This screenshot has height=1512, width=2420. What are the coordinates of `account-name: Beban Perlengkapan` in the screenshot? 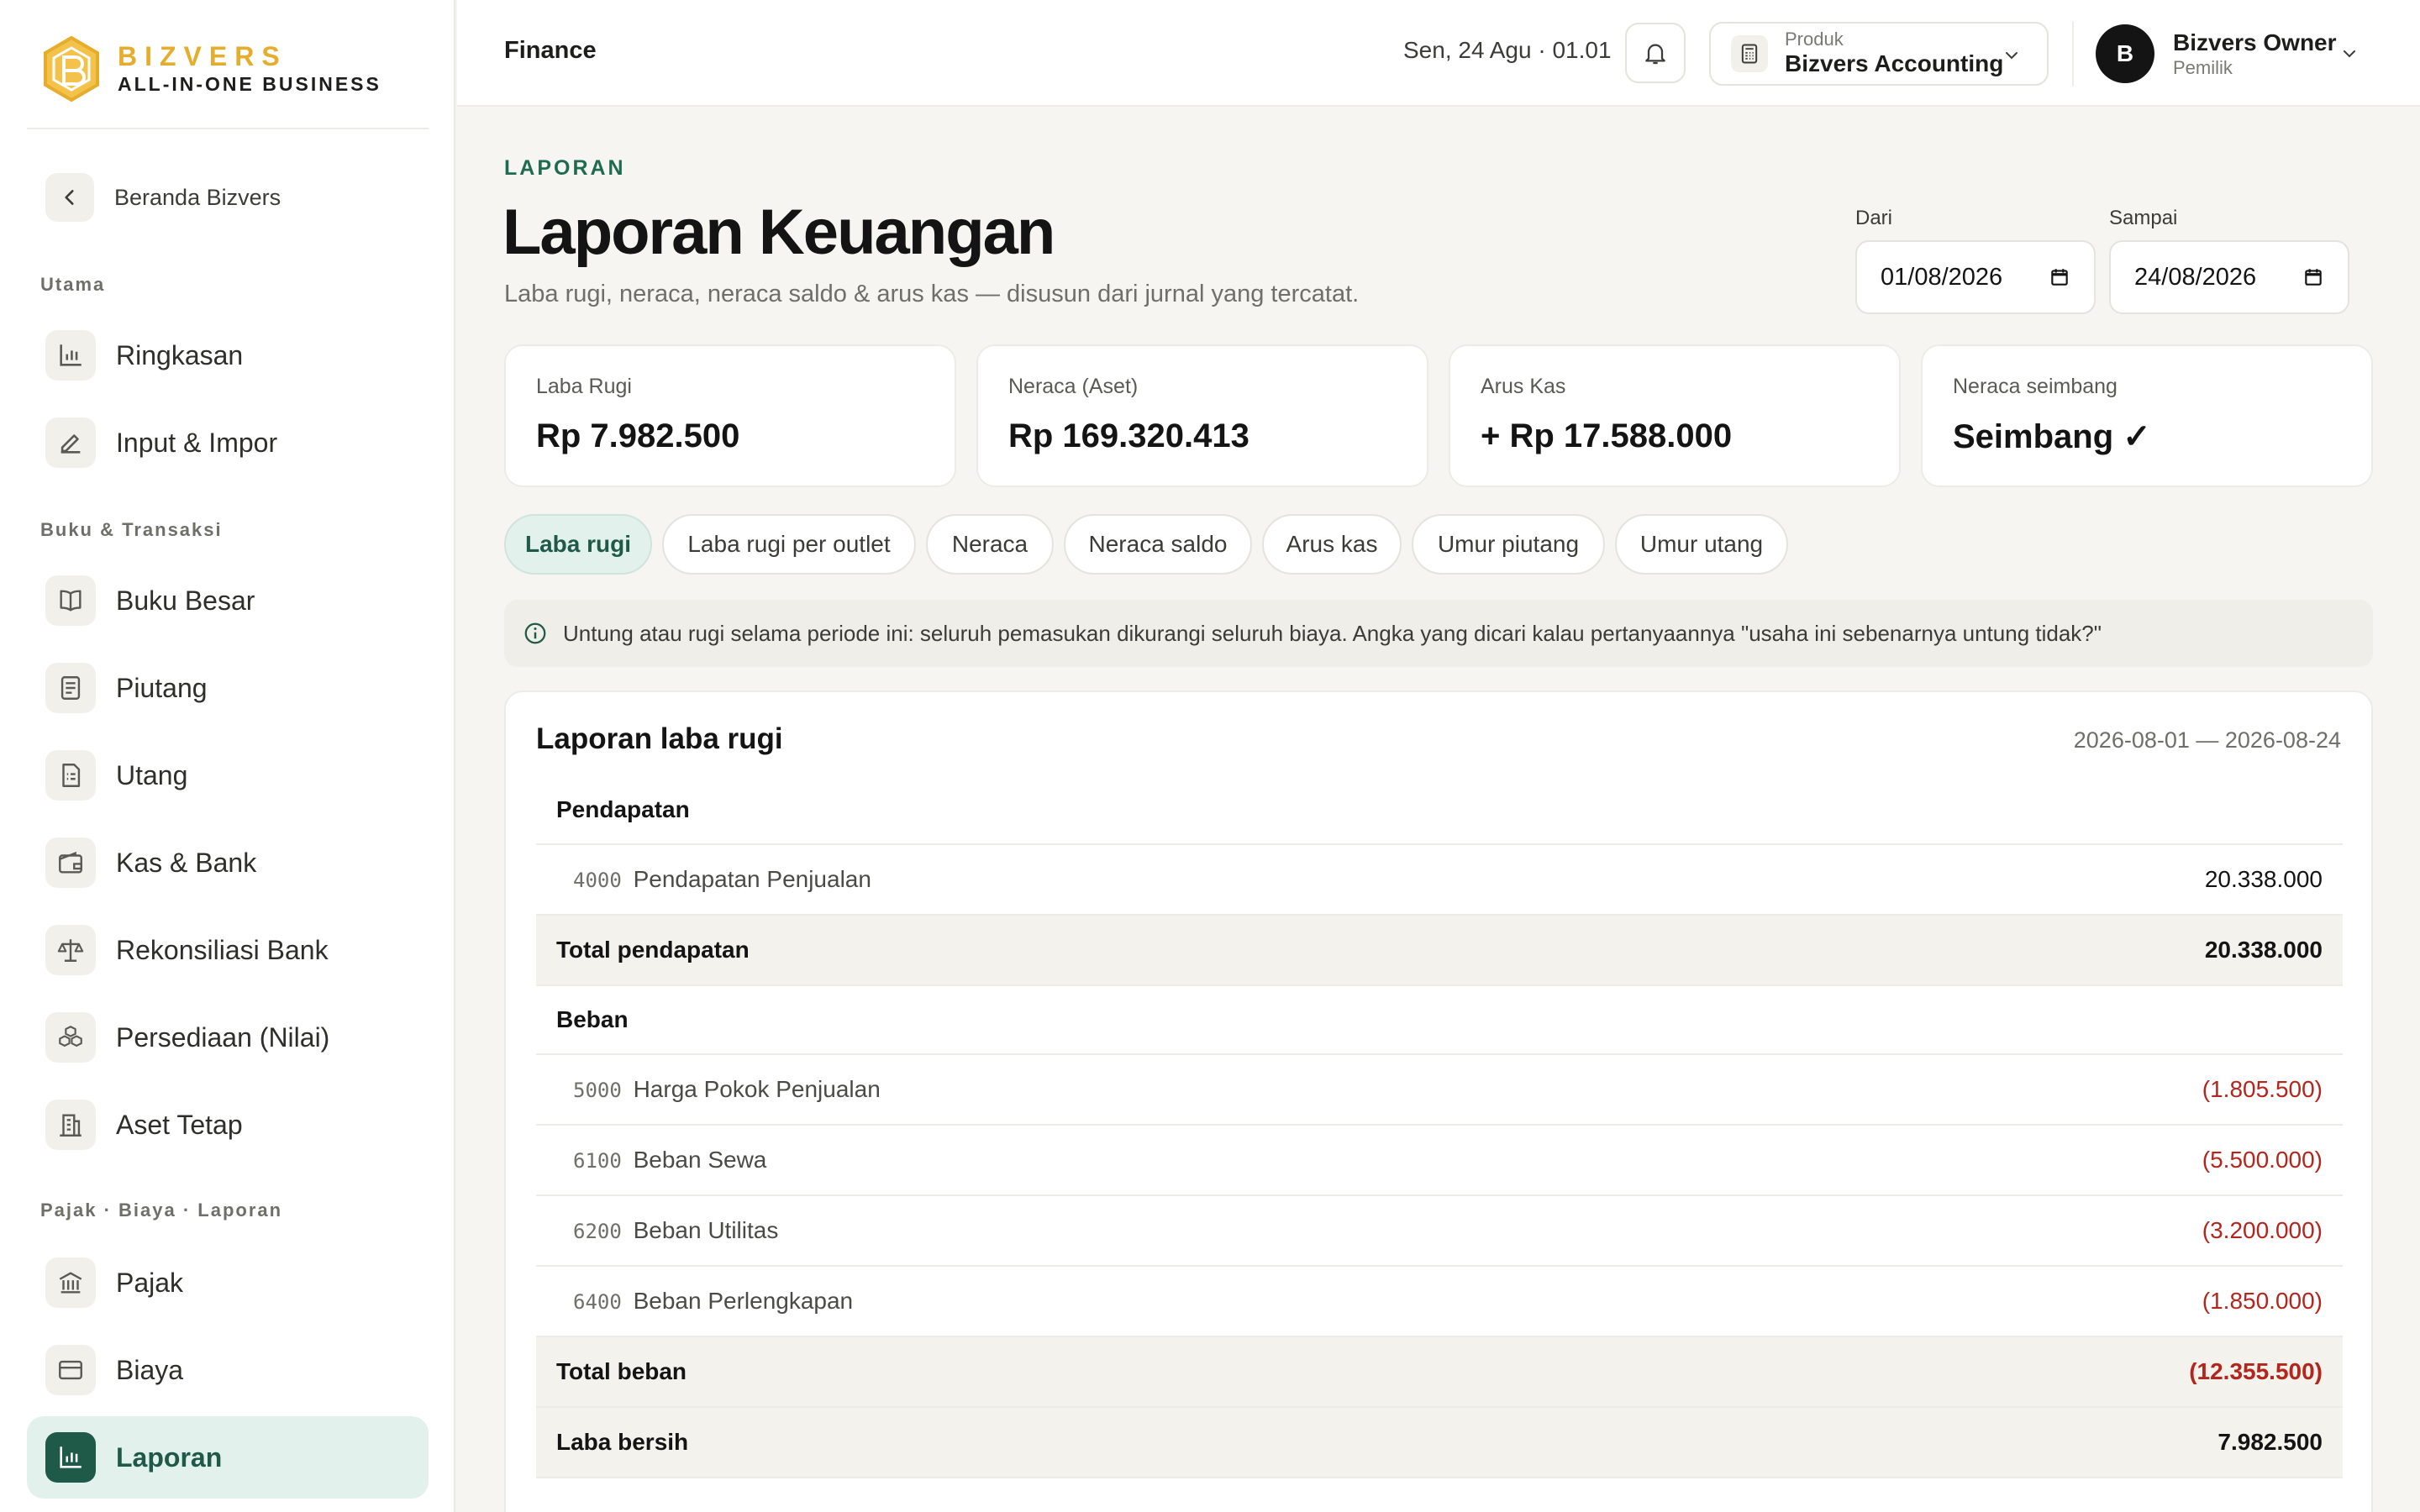 It's located at (743, 1301).